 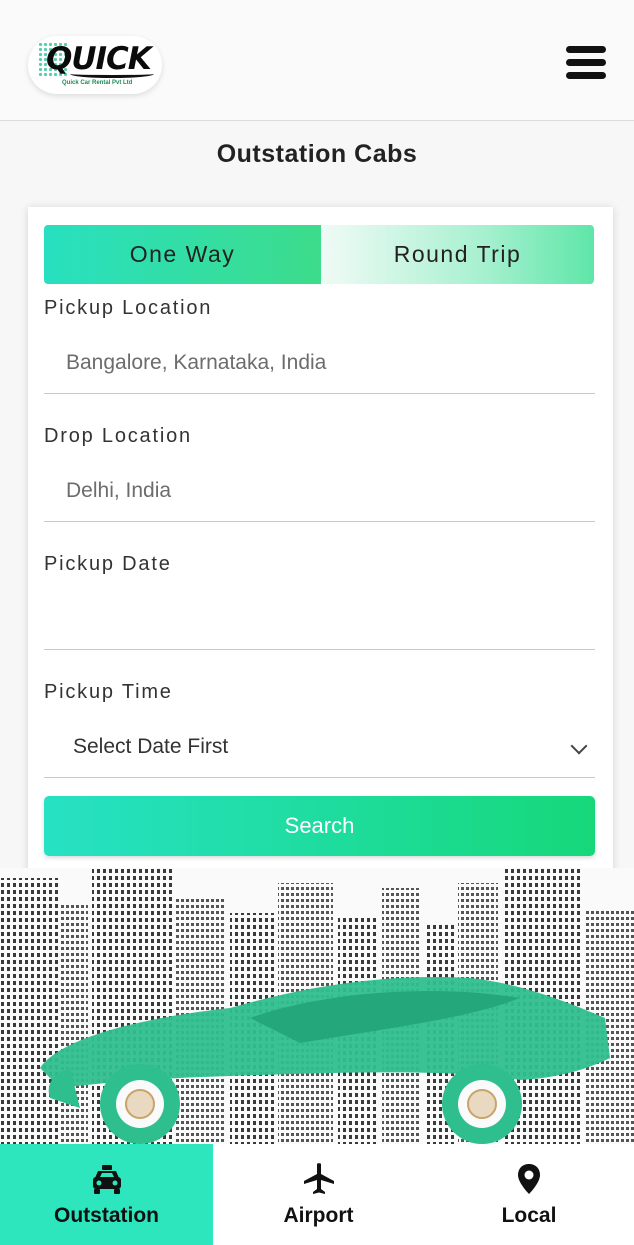 I want to click on pickup-time-select: Select Date First, so click(x=150, y=747).